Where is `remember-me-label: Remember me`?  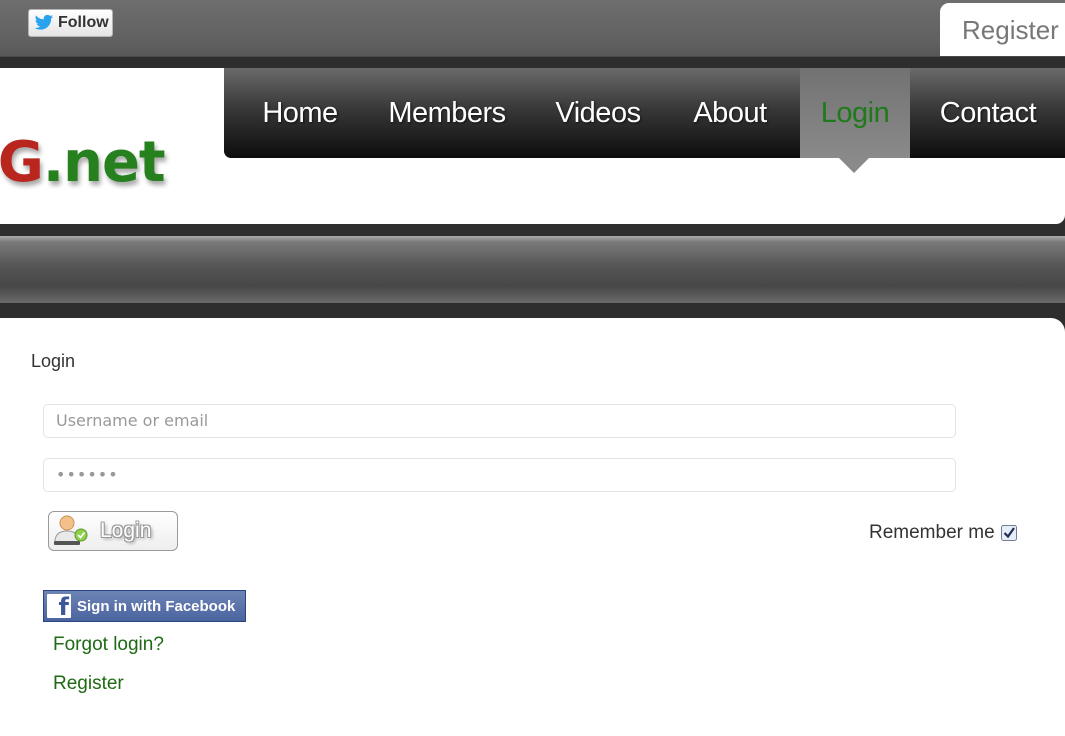 remember-me-label: Remember me is located at coordinates (932, 532).